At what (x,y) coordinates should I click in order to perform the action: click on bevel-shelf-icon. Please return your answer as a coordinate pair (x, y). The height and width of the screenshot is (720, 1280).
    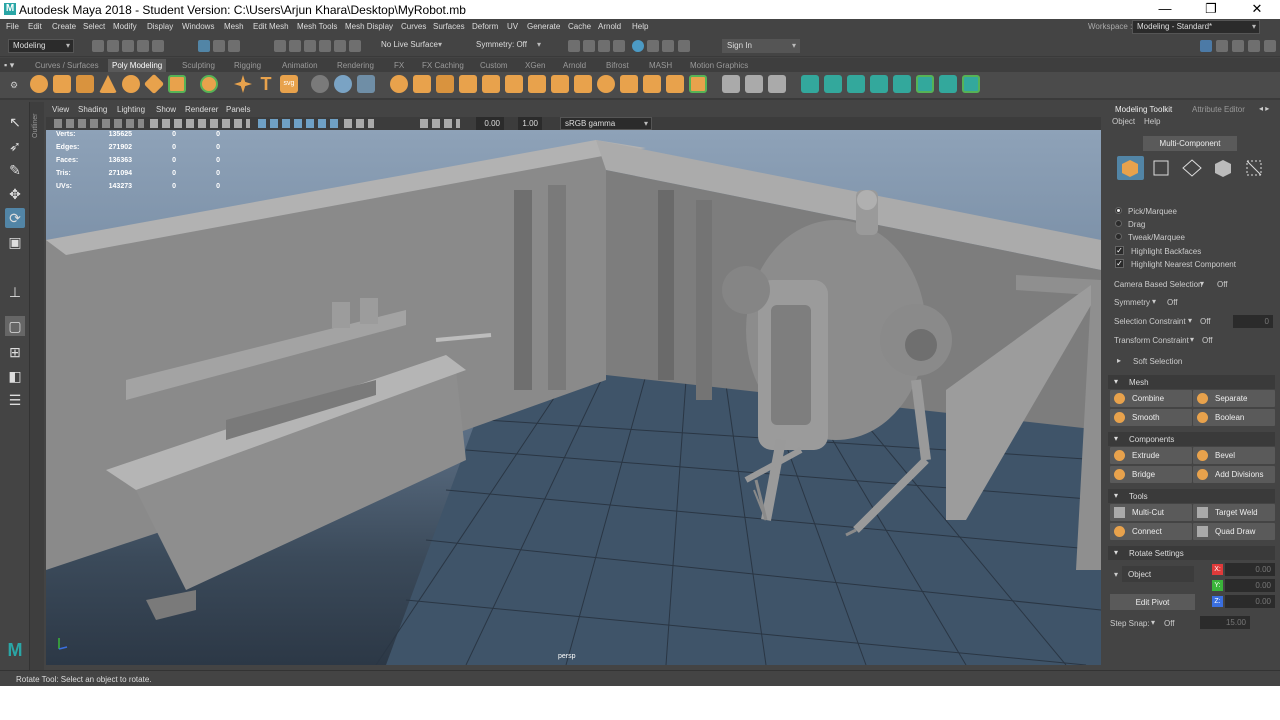
    Looking at the image, I should click on (583, 84).